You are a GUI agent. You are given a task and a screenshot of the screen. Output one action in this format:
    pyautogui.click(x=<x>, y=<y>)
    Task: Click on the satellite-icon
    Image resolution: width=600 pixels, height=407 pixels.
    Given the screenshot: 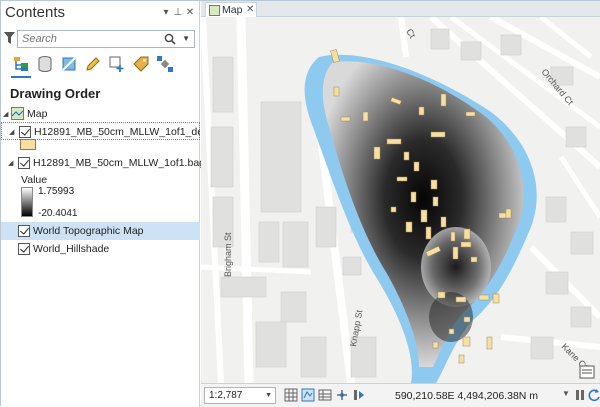 What is the action you would take?
    pyautogui.click(x=165, y=64)
    